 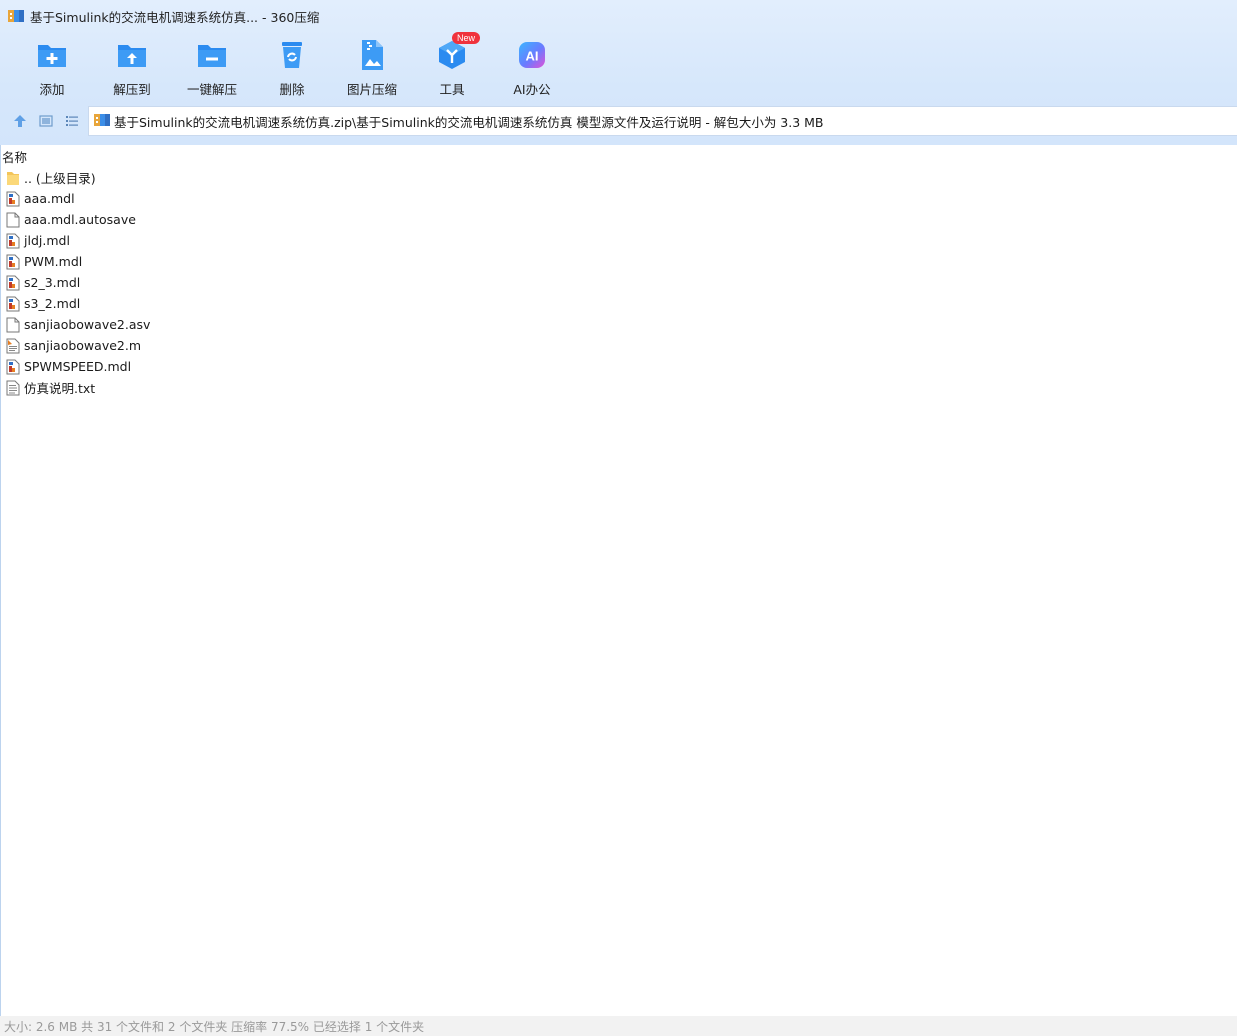 What do you see at coordinates (212, 55) in the screenshot?
I see `one-click-extract-icon` at bounding box center [212, 55].